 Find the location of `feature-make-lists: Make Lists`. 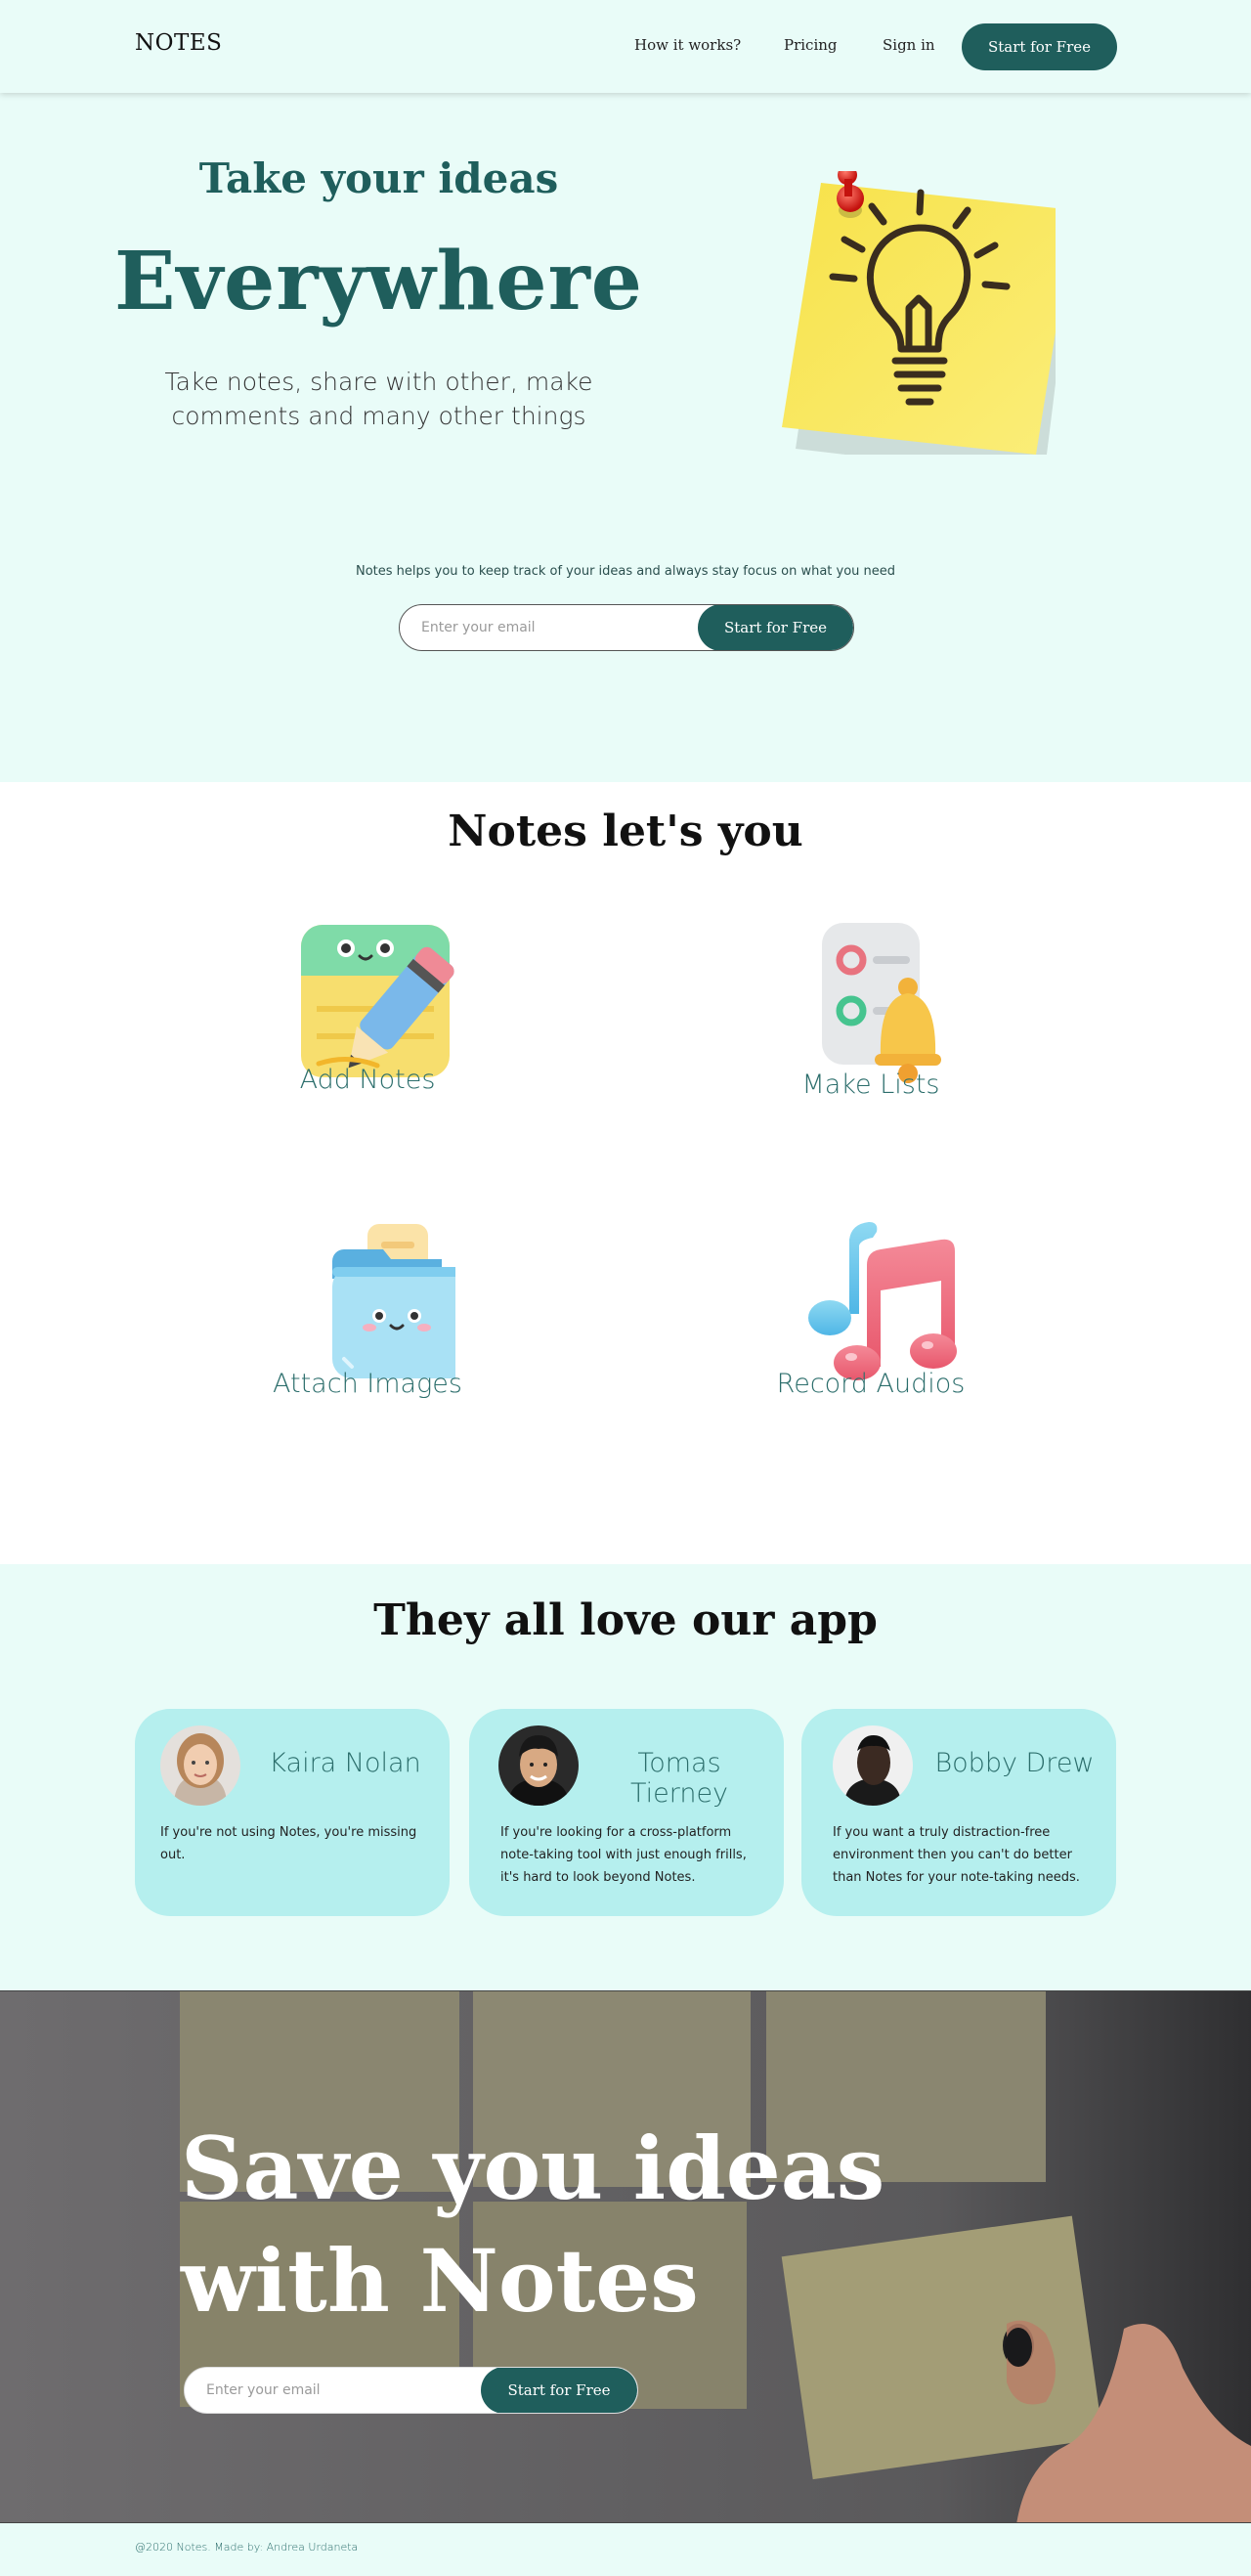

feature-make-lists: Make Lists is located at coordinates (871, 1016).